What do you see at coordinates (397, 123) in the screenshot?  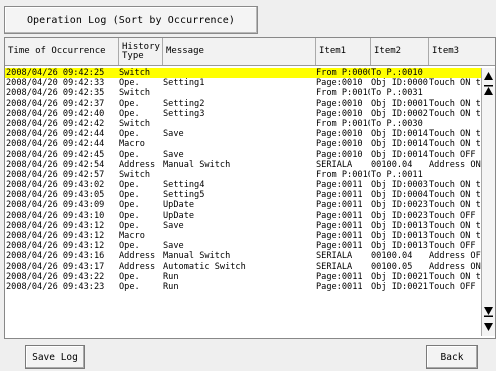 I see `item2-cell: To P.:0030` at bounding box center [397, 123].